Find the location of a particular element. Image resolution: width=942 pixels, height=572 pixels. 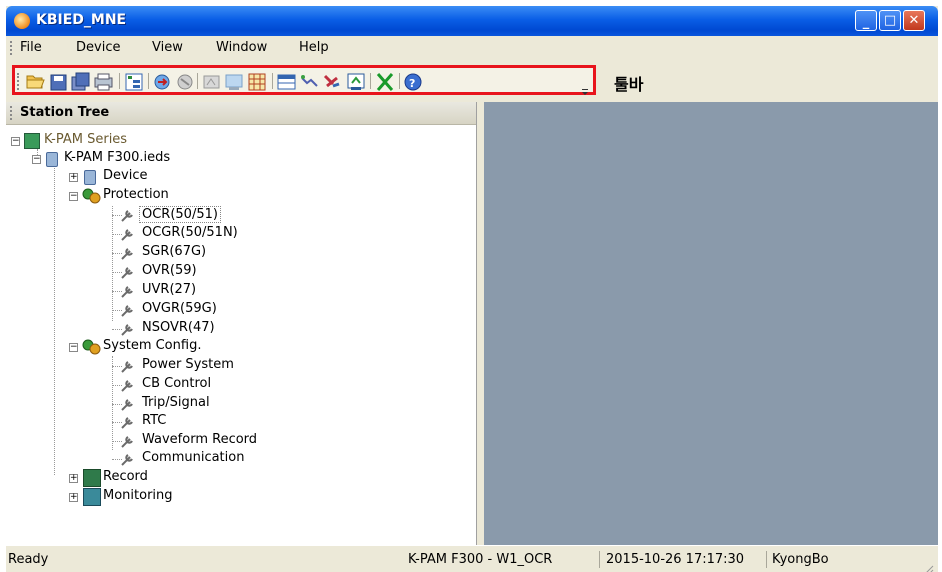

tree-node-ocgr: OCGR(50/51N) is located at coordinates (136, 234).